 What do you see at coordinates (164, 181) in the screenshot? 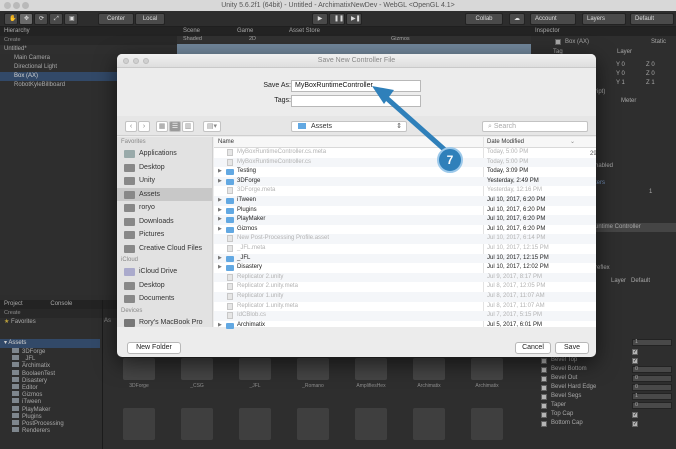
I see `sidebar-item: Unity` at bounding box center [164, 181].